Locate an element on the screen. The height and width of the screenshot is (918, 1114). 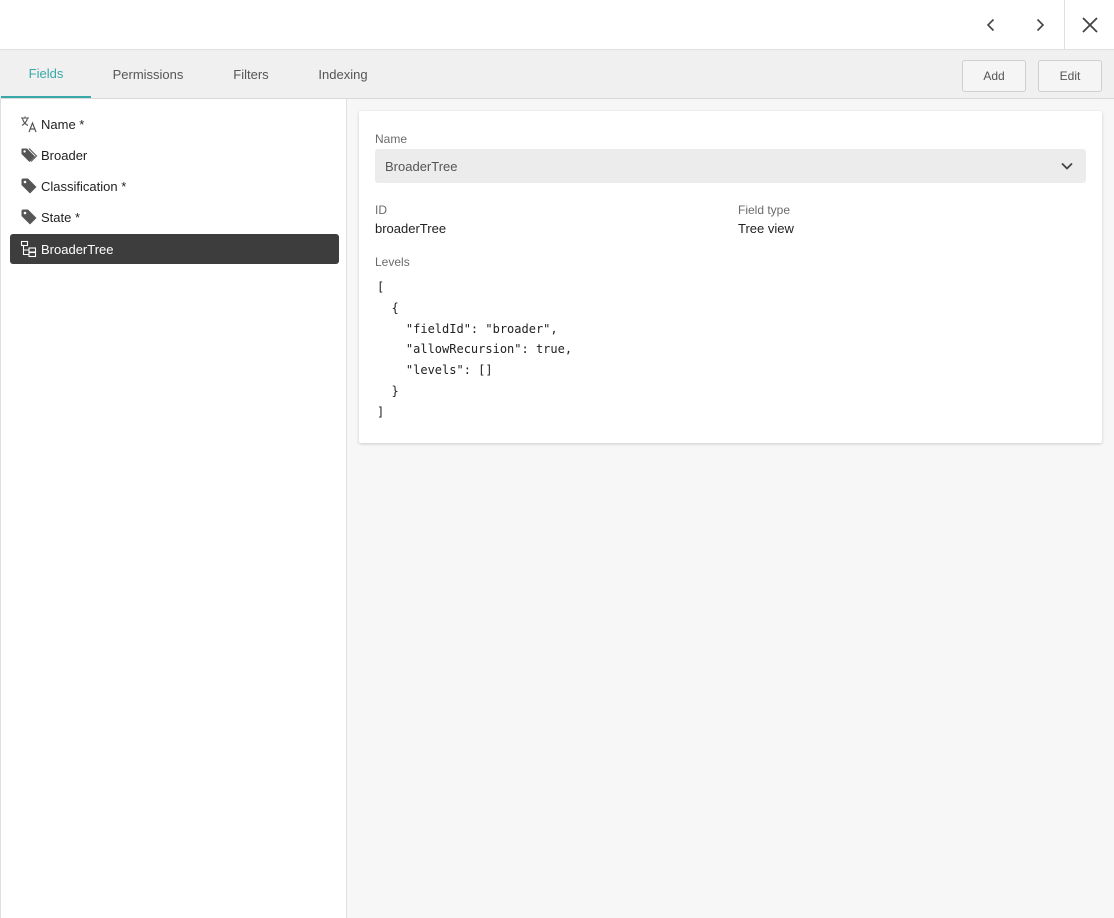
add-button: Add is located at coordinates (994, 76).